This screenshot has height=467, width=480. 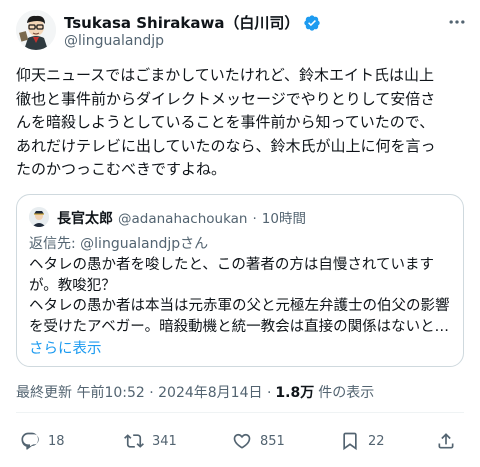 I want to click on share-icon, so click(x=446, y=441).